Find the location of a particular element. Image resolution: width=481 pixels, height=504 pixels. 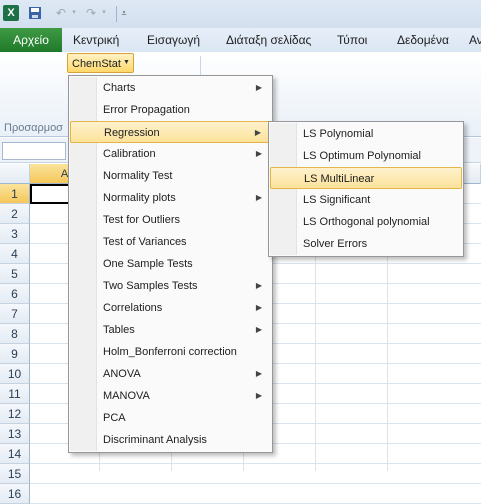

row-header: 10 is located at coordinates (15, 374).